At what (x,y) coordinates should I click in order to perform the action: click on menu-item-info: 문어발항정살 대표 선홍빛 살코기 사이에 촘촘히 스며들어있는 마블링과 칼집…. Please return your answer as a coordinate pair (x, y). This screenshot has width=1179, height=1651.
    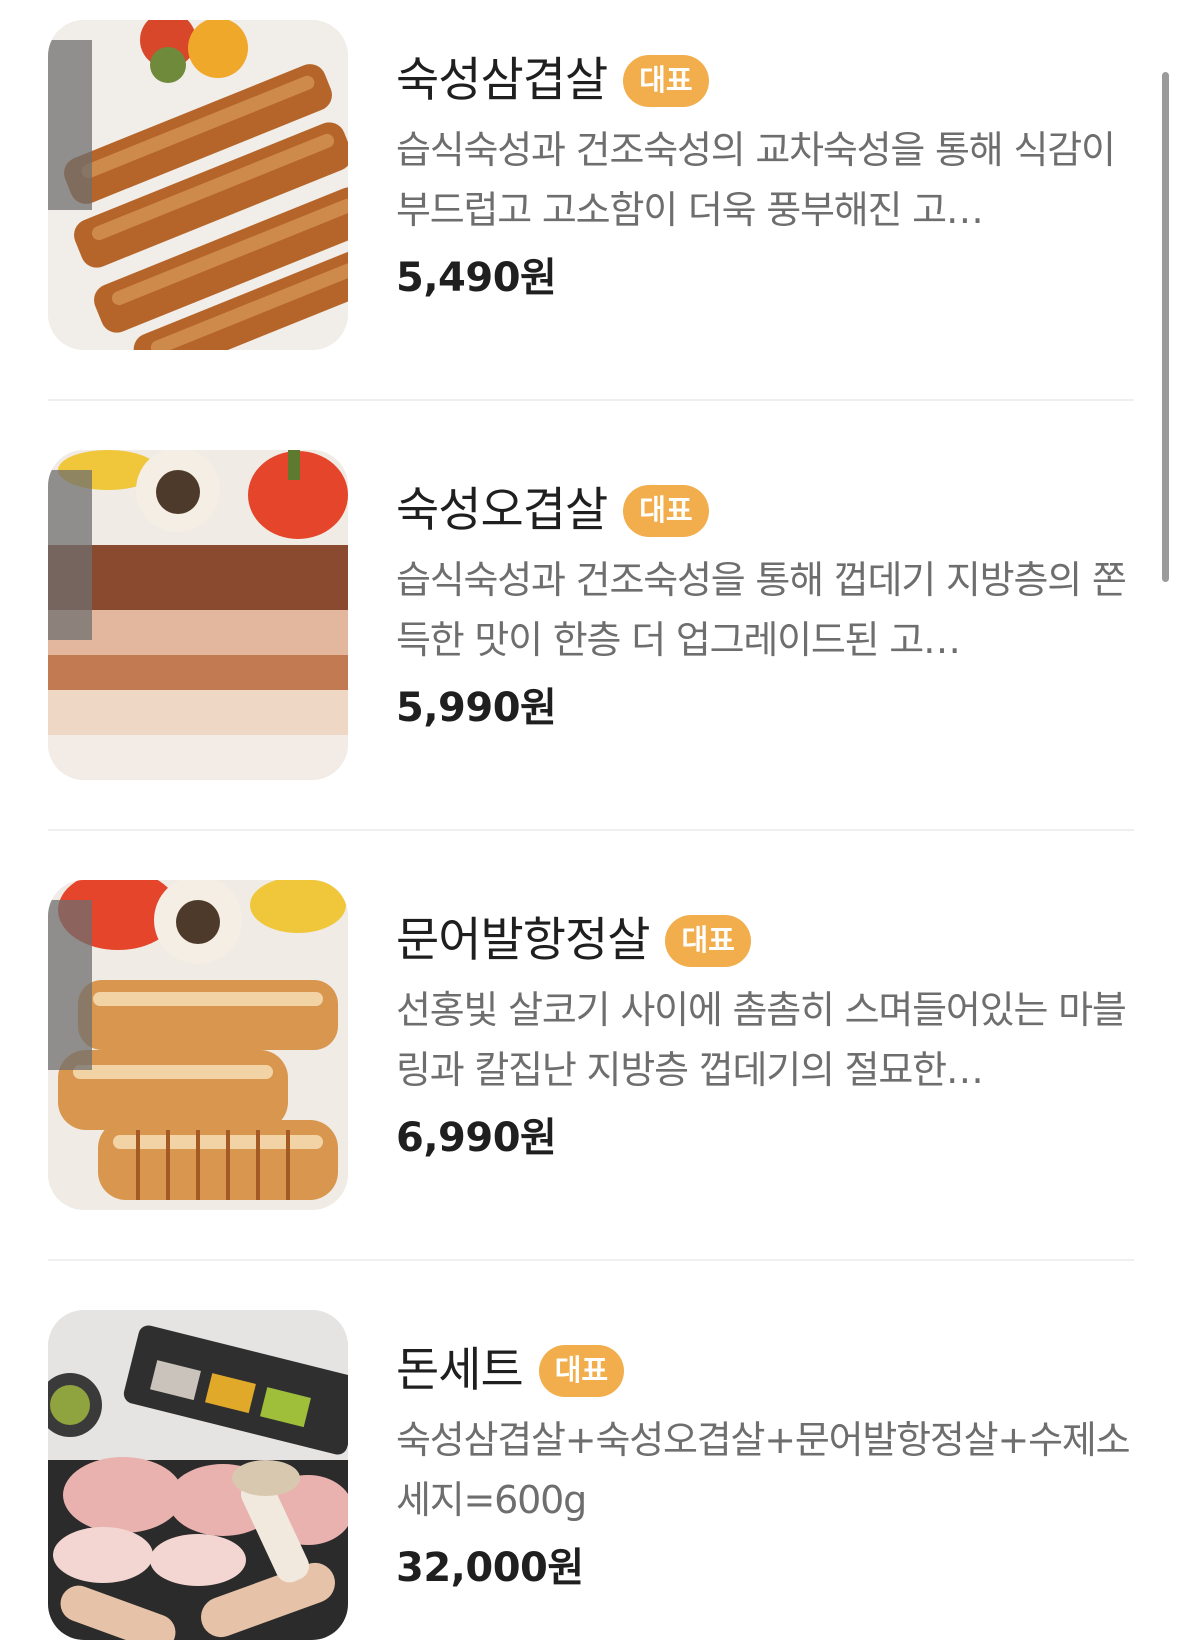
    Looking at the image, I should click on (765, 1036).